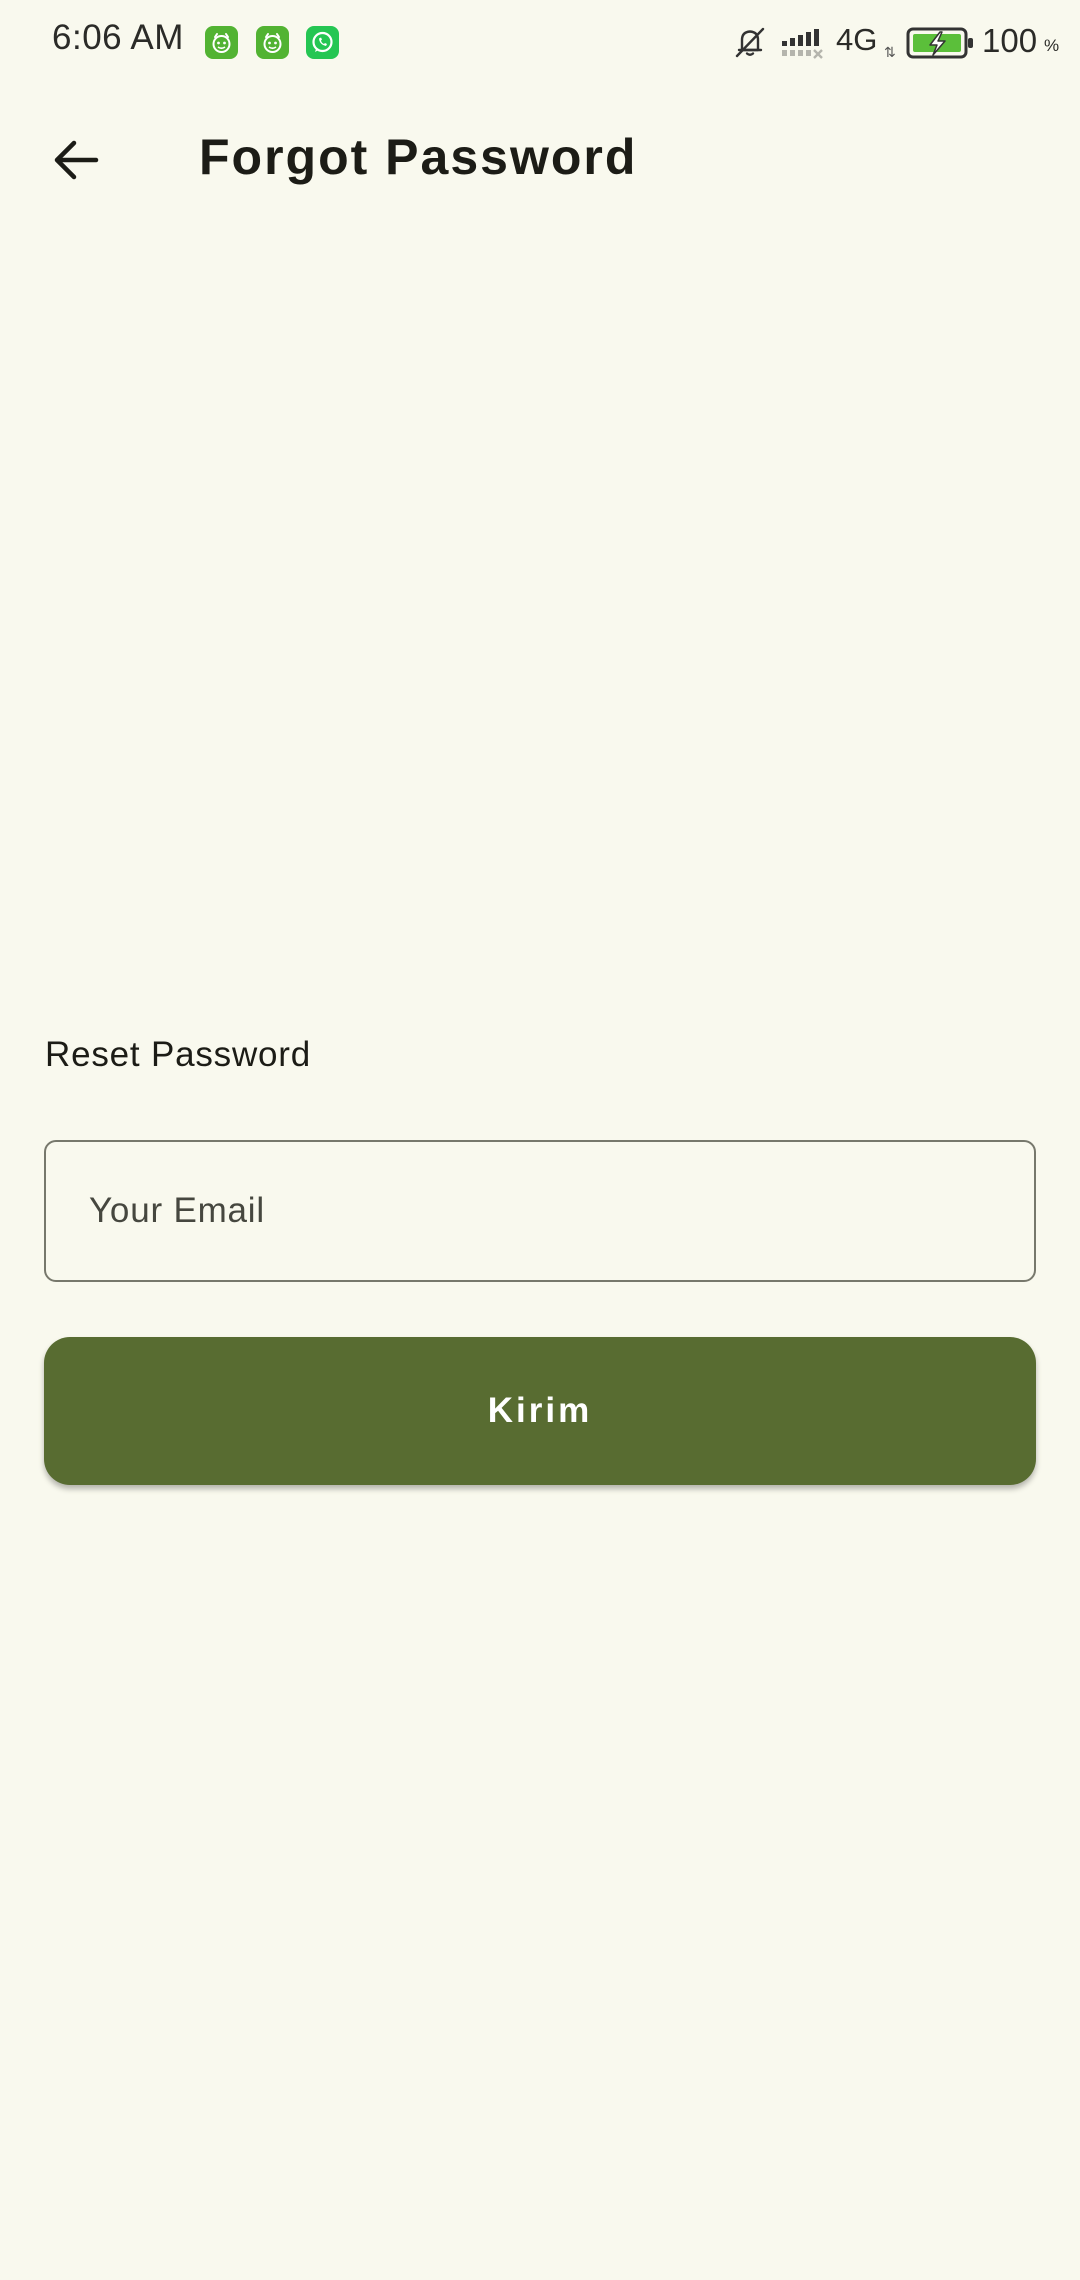 Image resolution: width=1080 pixels, height=2280 pixels. Describe the element at coordinates (890, 52) in the screenshot. I see `data-activity-icon: ⇅` at that location.